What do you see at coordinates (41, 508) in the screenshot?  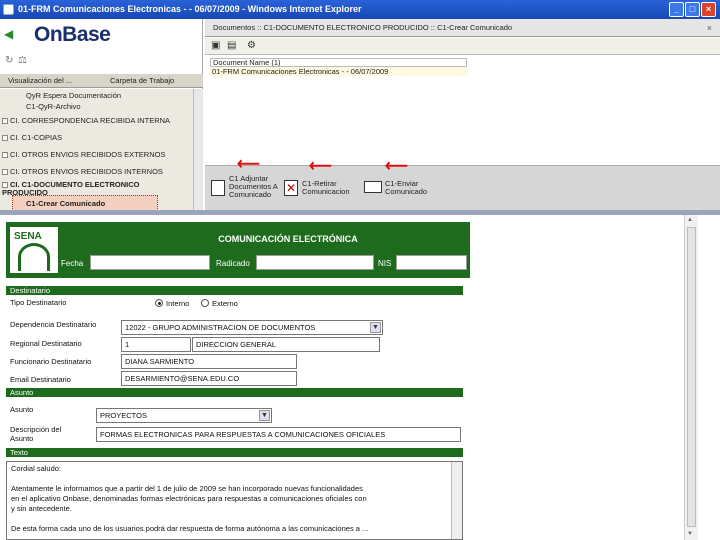 I see `texto-line: y sin antecedente.` at bounding box center [41, 508].